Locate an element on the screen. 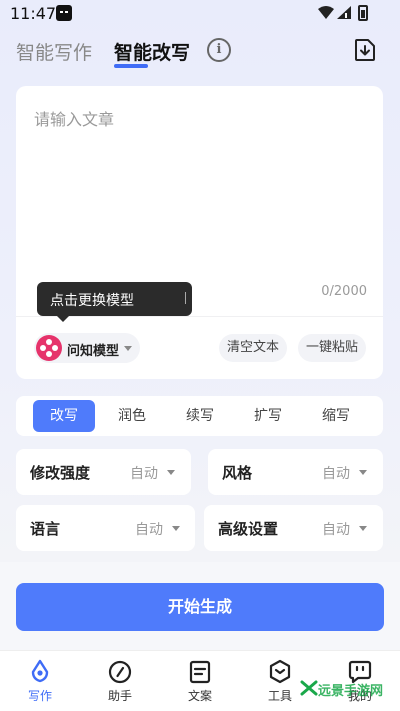 The height and width of the screenshot is (711, 400). model-selector: 问知模型 is located at coordinates (87, 348).